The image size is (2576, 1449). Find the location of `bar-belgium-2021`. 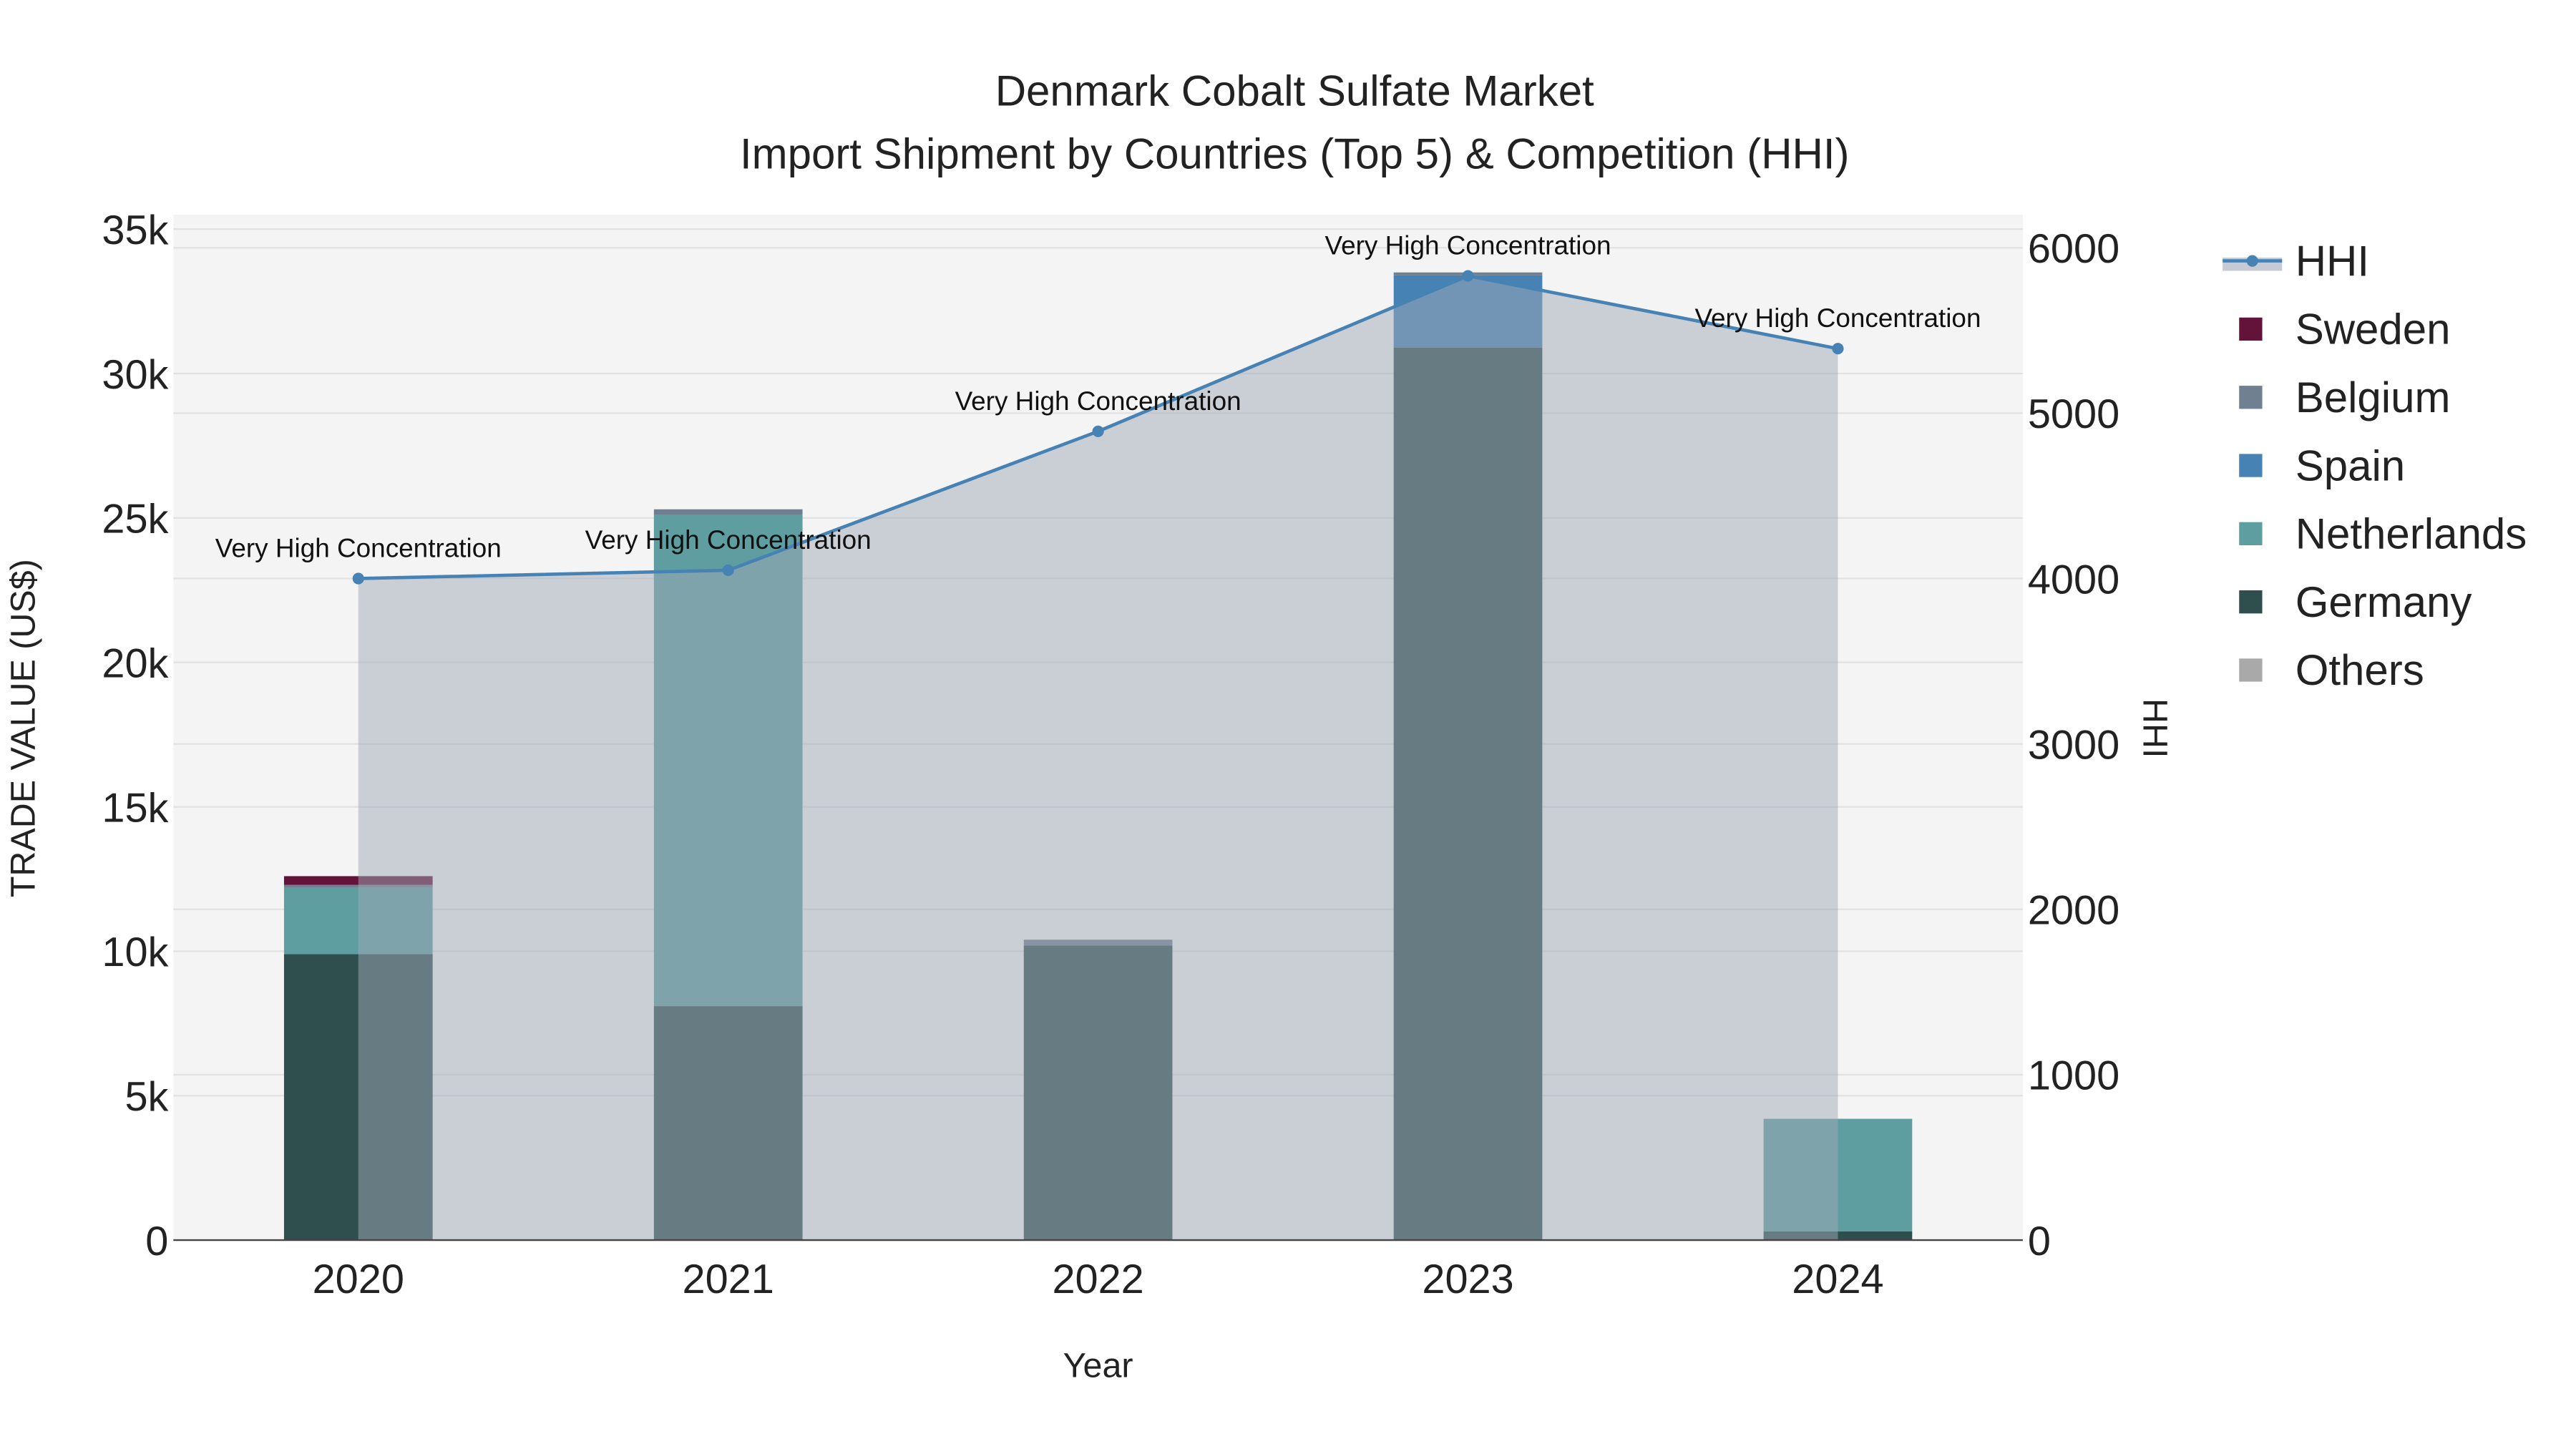

bar-belgium-2021 is located at coordinates (728, 512).